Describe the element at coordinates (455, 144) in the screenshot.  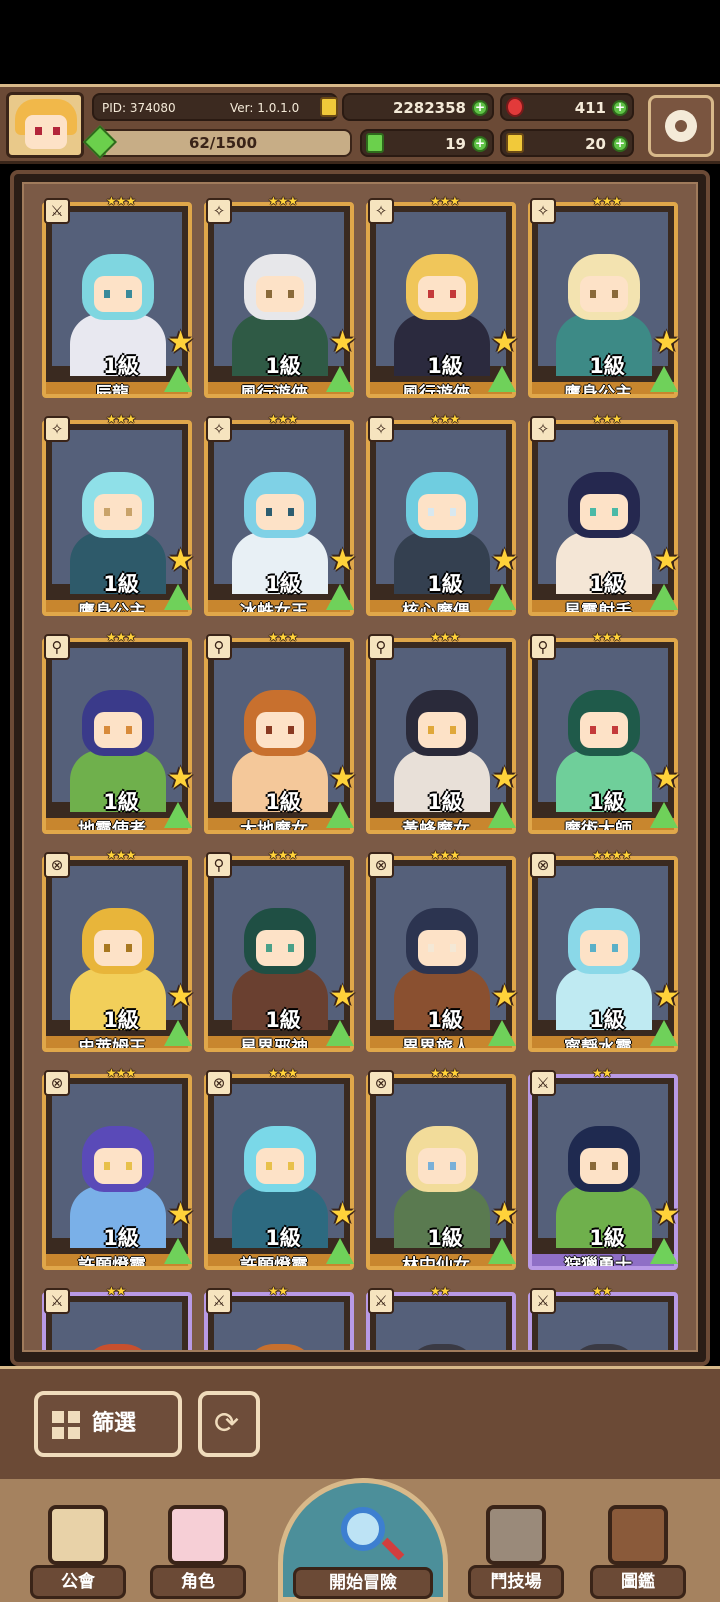
I see `energy-value: 19` at that location.